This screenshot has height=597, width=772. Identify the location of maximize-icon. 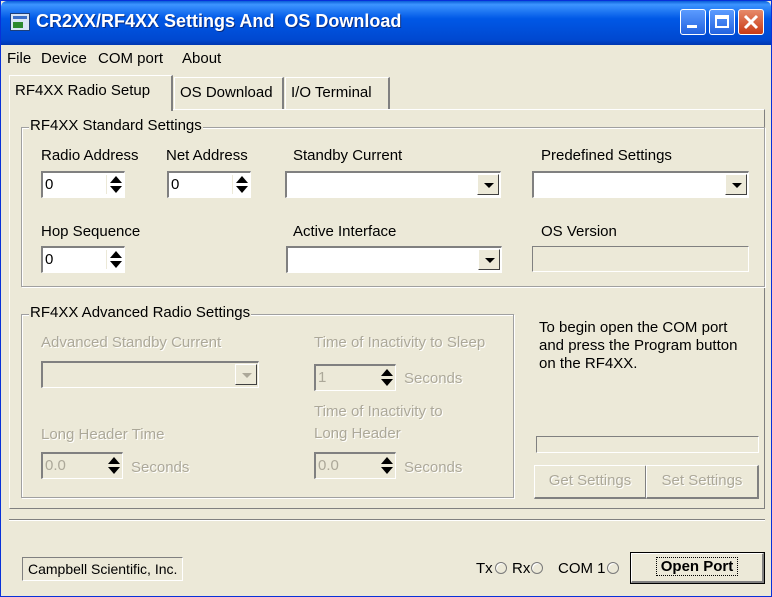
(722, 21).